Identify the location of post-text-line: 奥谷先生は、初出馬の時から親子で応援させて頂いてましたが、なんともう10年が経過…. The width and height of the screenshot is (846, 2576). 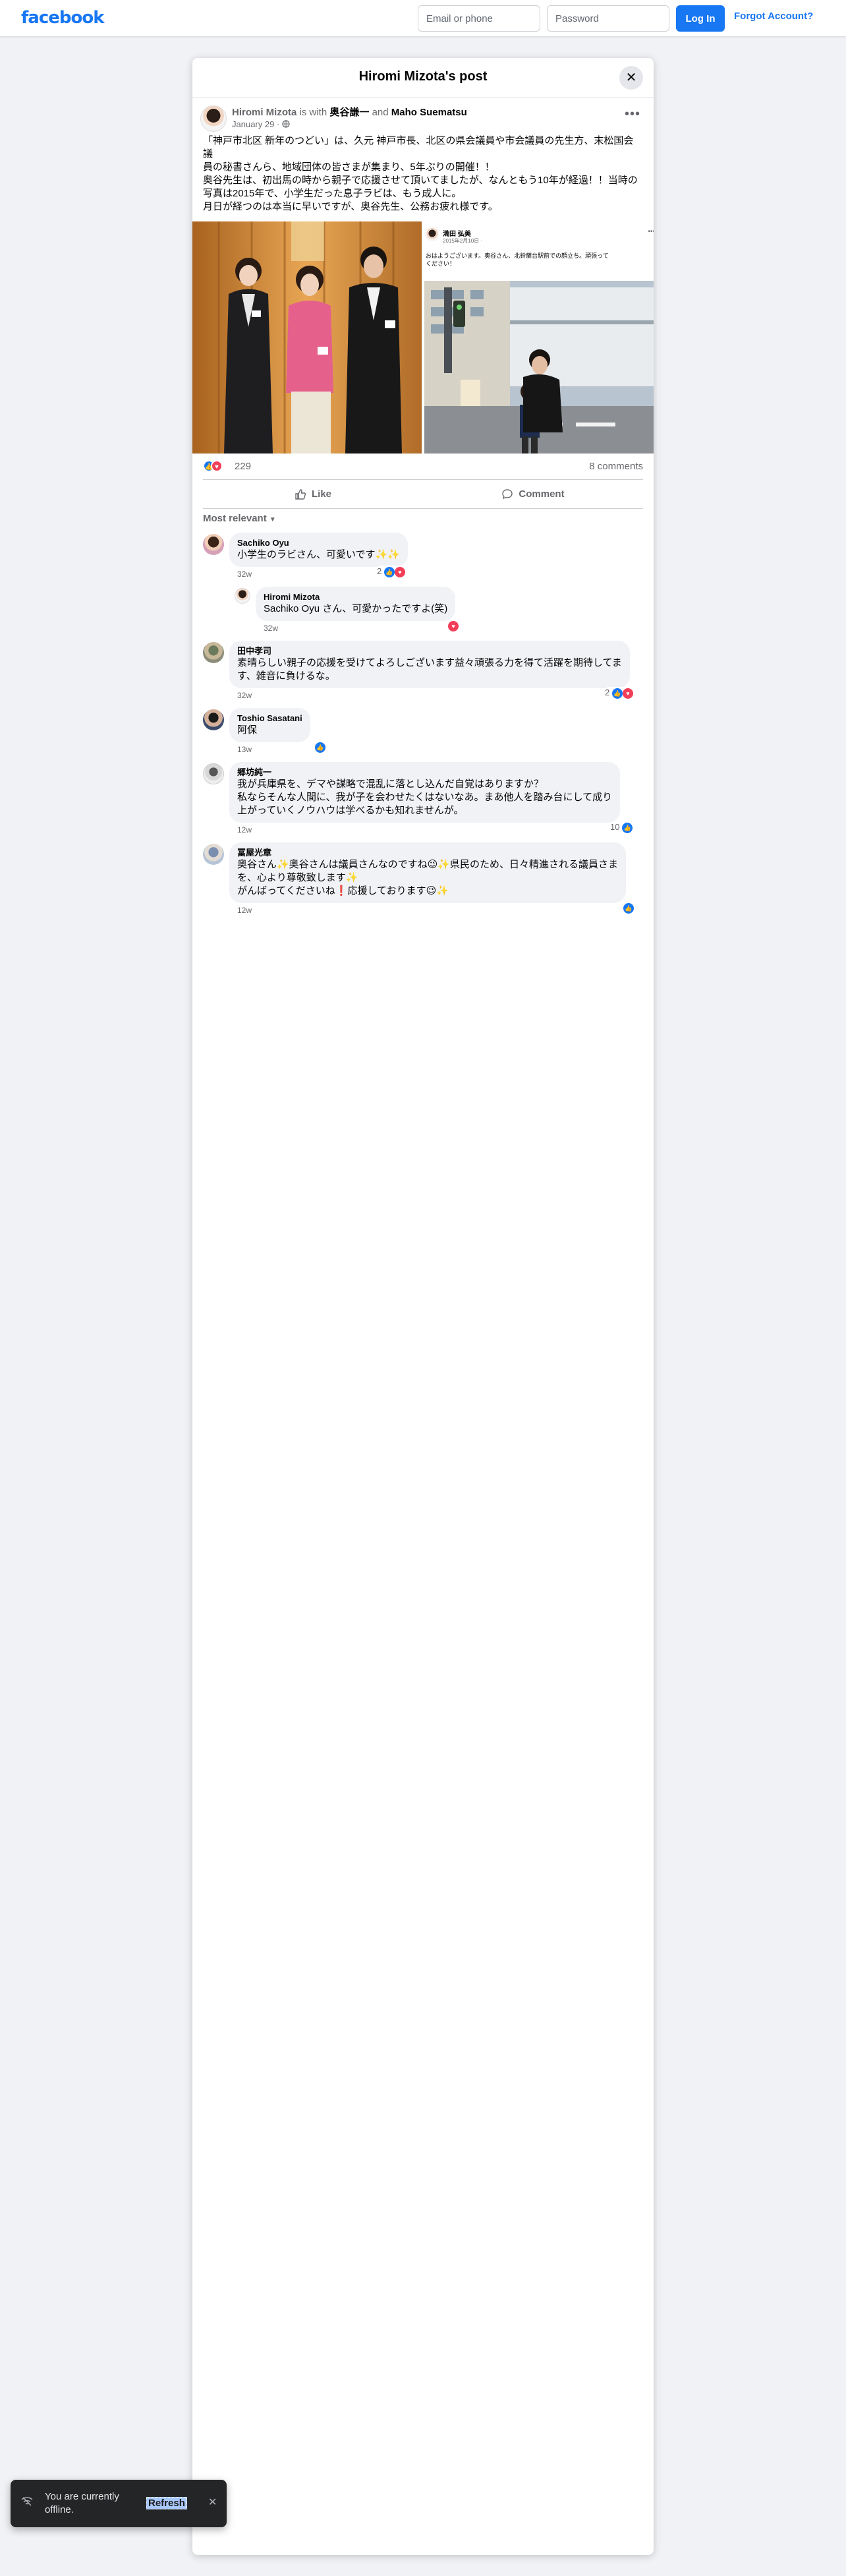
(420, 180).